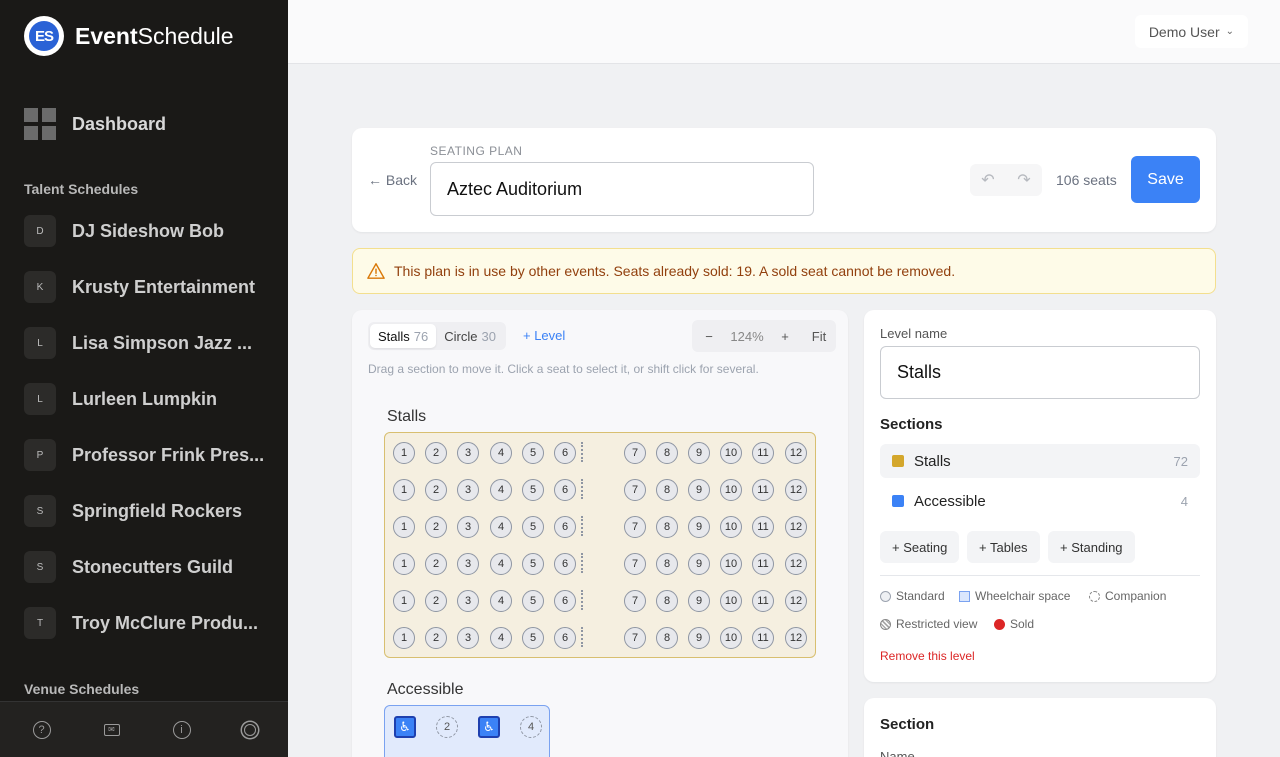 The height and width of the screenshot is (757, 1280). Describe the element at coordinates (1165, 179) in the screenshot. I see `save-button: Save` at that location.